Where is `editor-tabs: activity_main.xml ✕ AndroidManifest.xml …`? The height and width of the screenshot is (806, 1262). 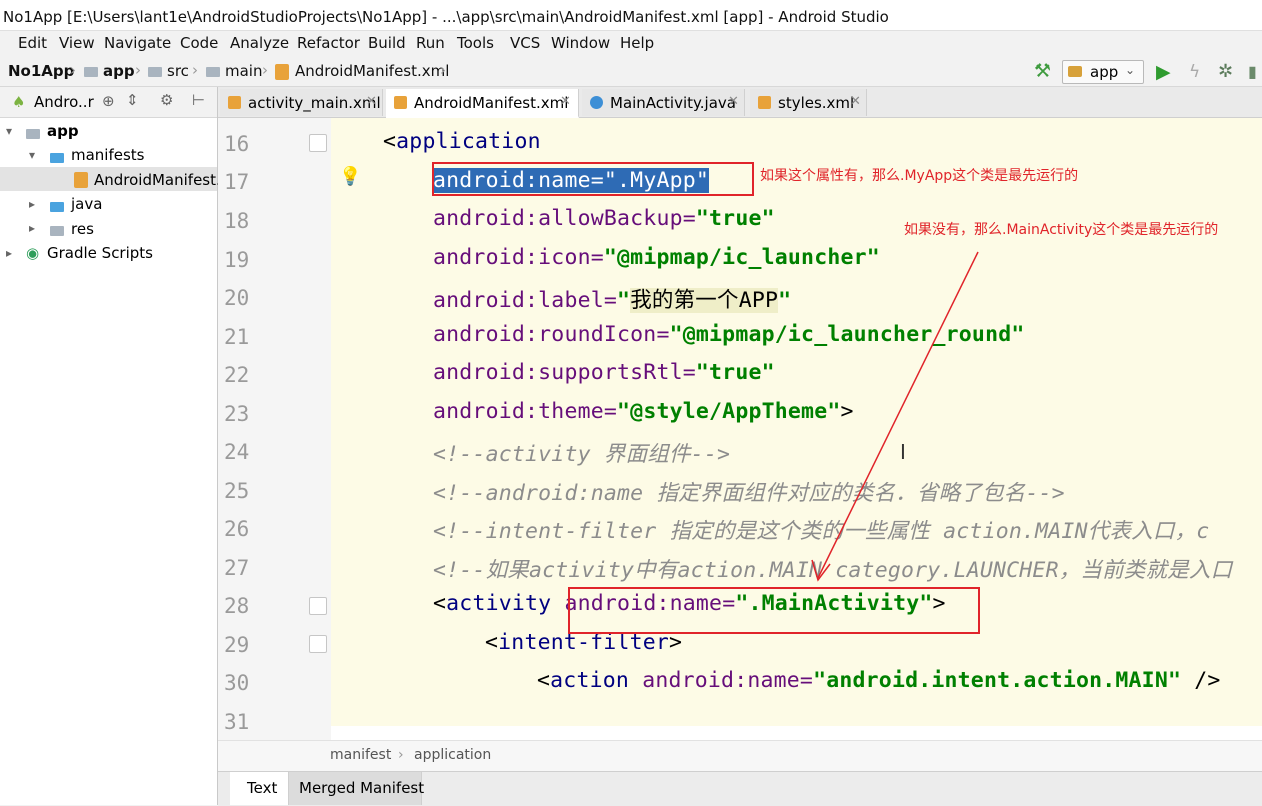 editor-tabs: activity_main.xml ✕ AndroidManifest.xml … is located at coordinates (740, 102).